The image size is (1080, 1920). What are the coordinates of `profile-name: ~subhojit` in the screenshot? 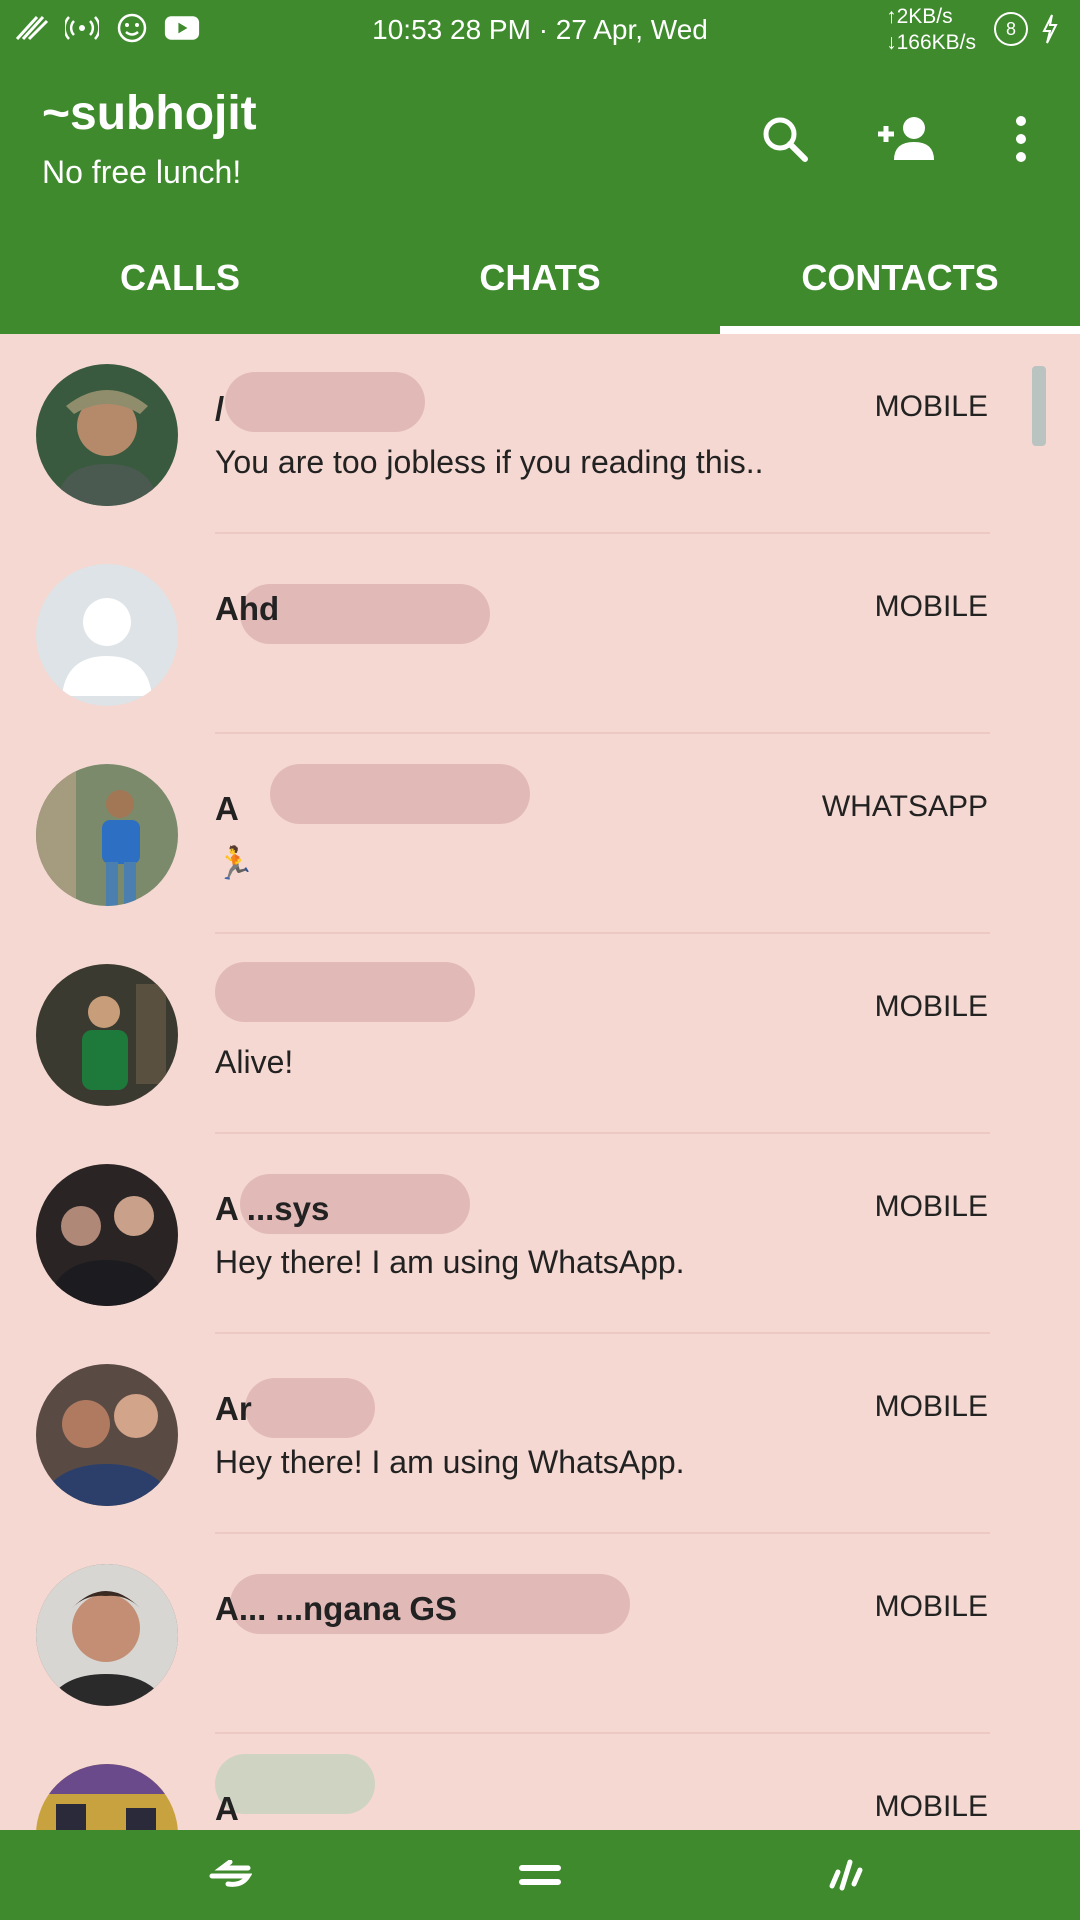 It's located at (149, 113).